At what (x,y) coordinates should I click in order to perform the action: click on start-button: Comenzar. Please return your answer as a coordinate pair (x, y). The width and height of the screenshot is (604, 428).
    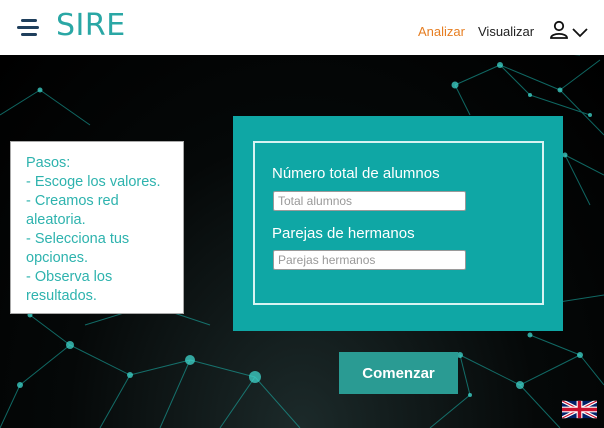
    Looking at the image, I should click on (398, 373).